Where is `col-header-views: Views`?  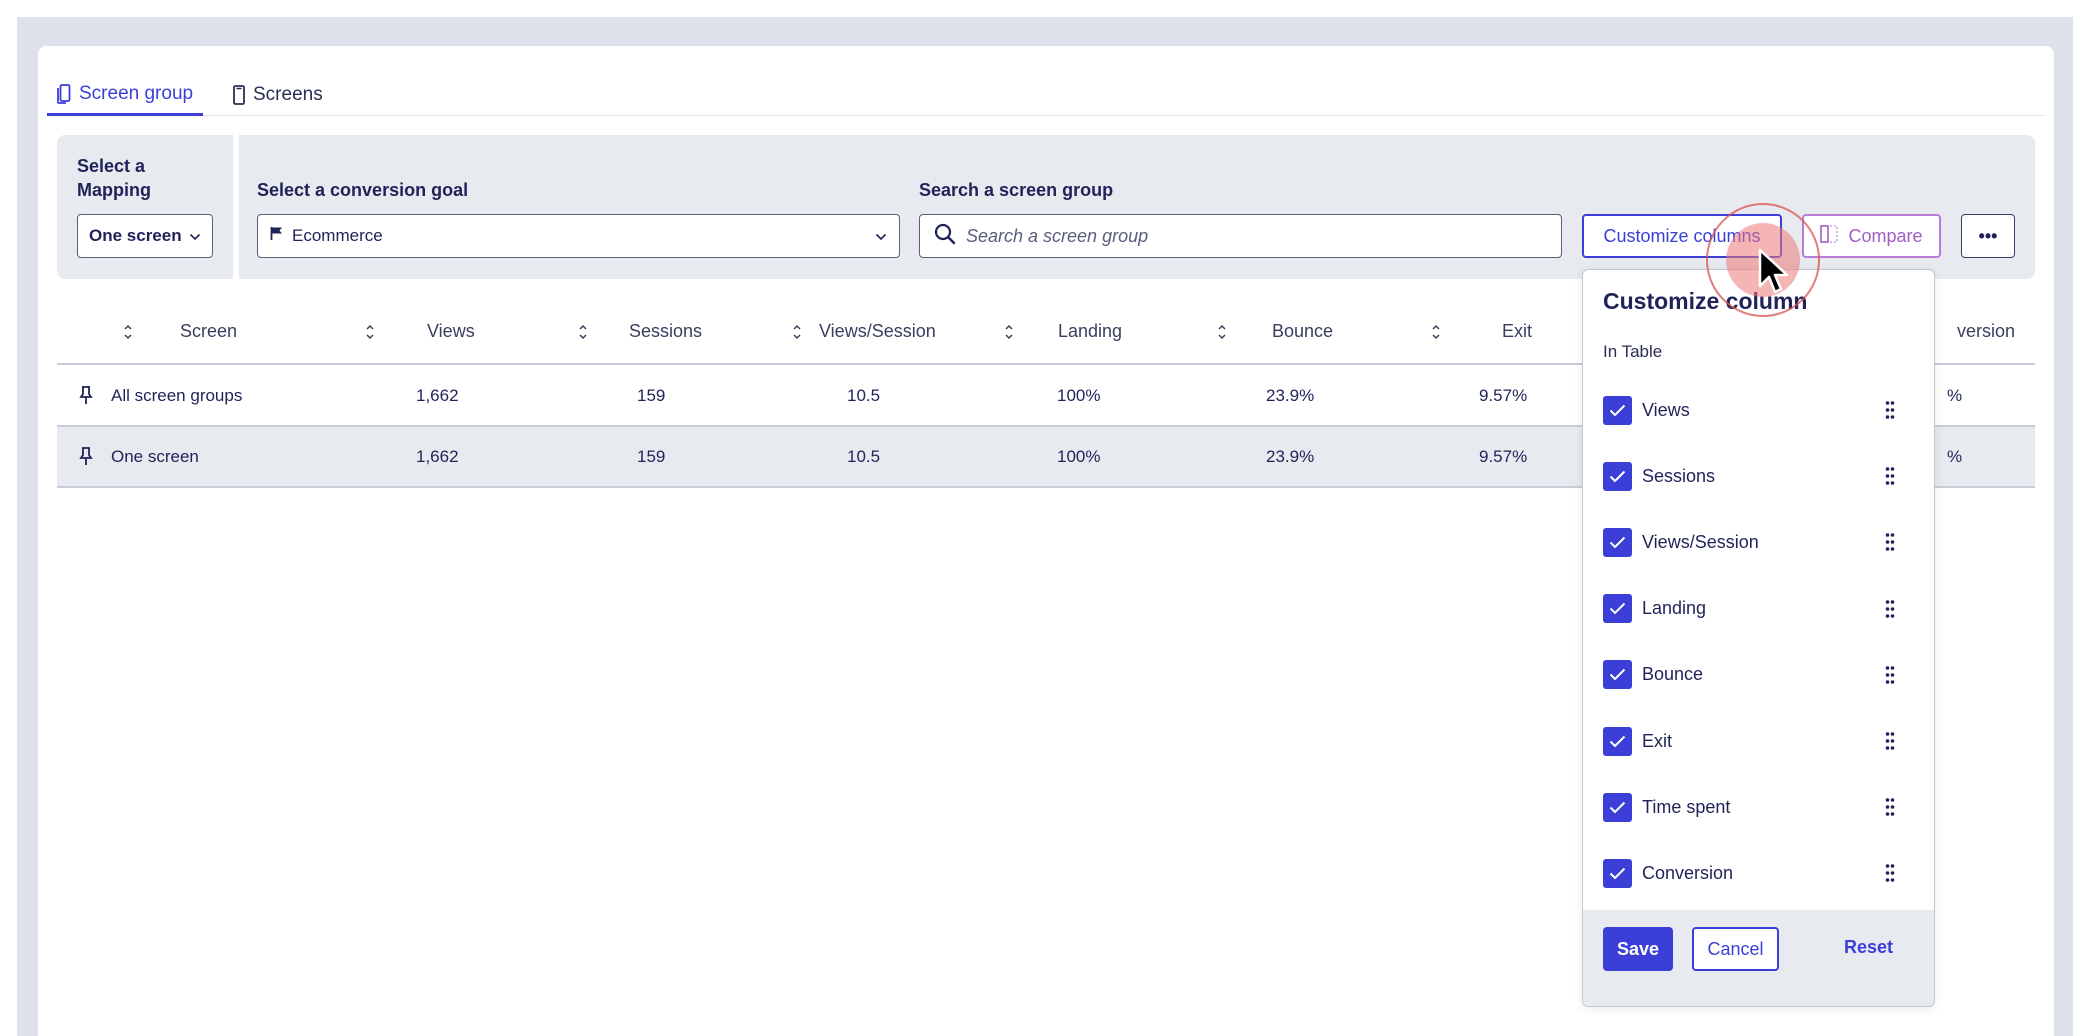
col-header-views: Views is located at coordinates (451, 331).